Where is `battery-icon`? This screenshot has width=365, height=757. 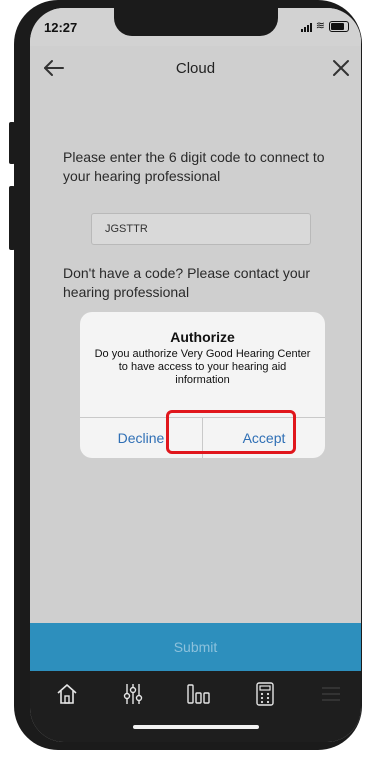 battery-icon is located at coordinates (339, 26).